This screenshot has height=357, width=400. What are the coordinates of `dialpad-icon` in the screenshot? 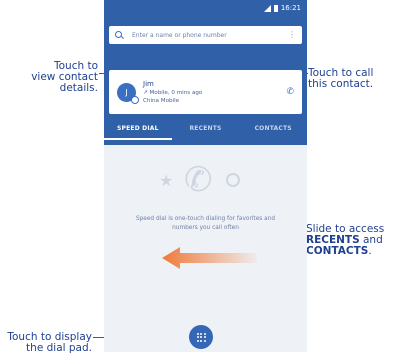 It's located at (201, 337).